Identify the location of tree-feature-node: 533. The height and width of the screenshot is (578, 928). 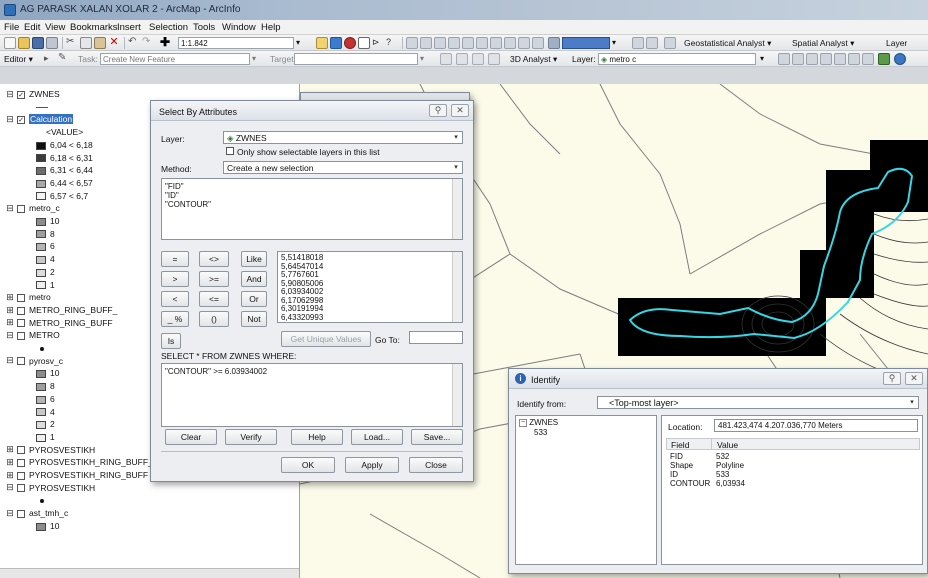
(586, 432).